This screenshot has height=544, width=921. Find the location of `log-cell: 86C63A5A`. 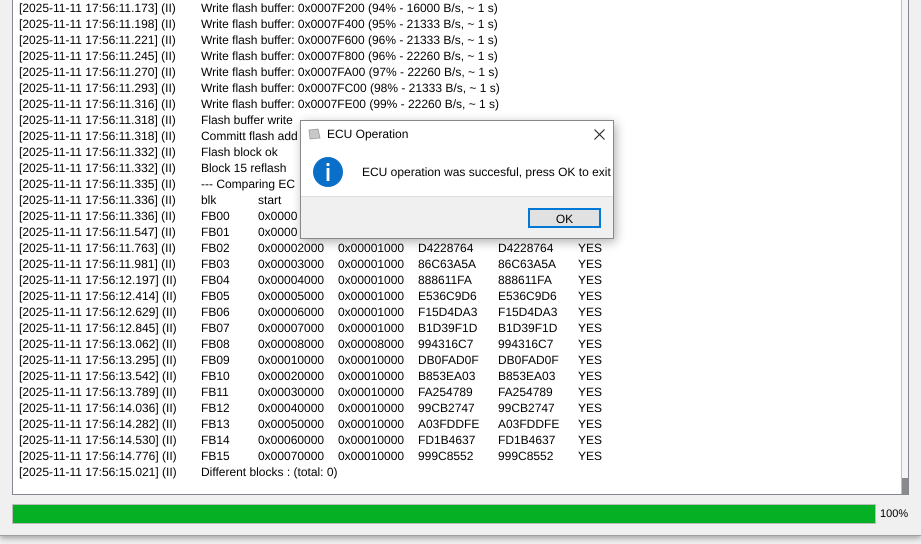

log-cell: 86C63A5A is located at coordinates (527, 264).